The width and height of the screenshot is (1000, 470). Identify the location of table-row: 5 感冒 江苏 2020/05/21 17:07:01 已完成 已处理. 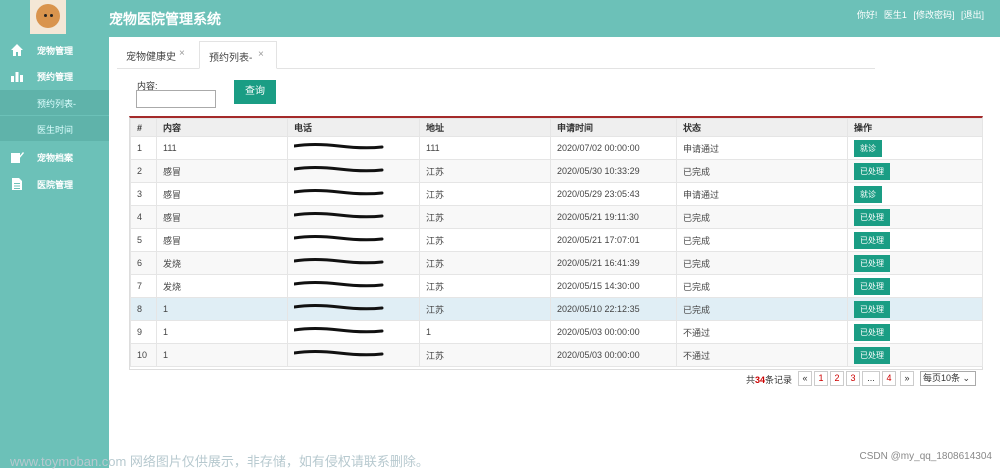
(556, 240).